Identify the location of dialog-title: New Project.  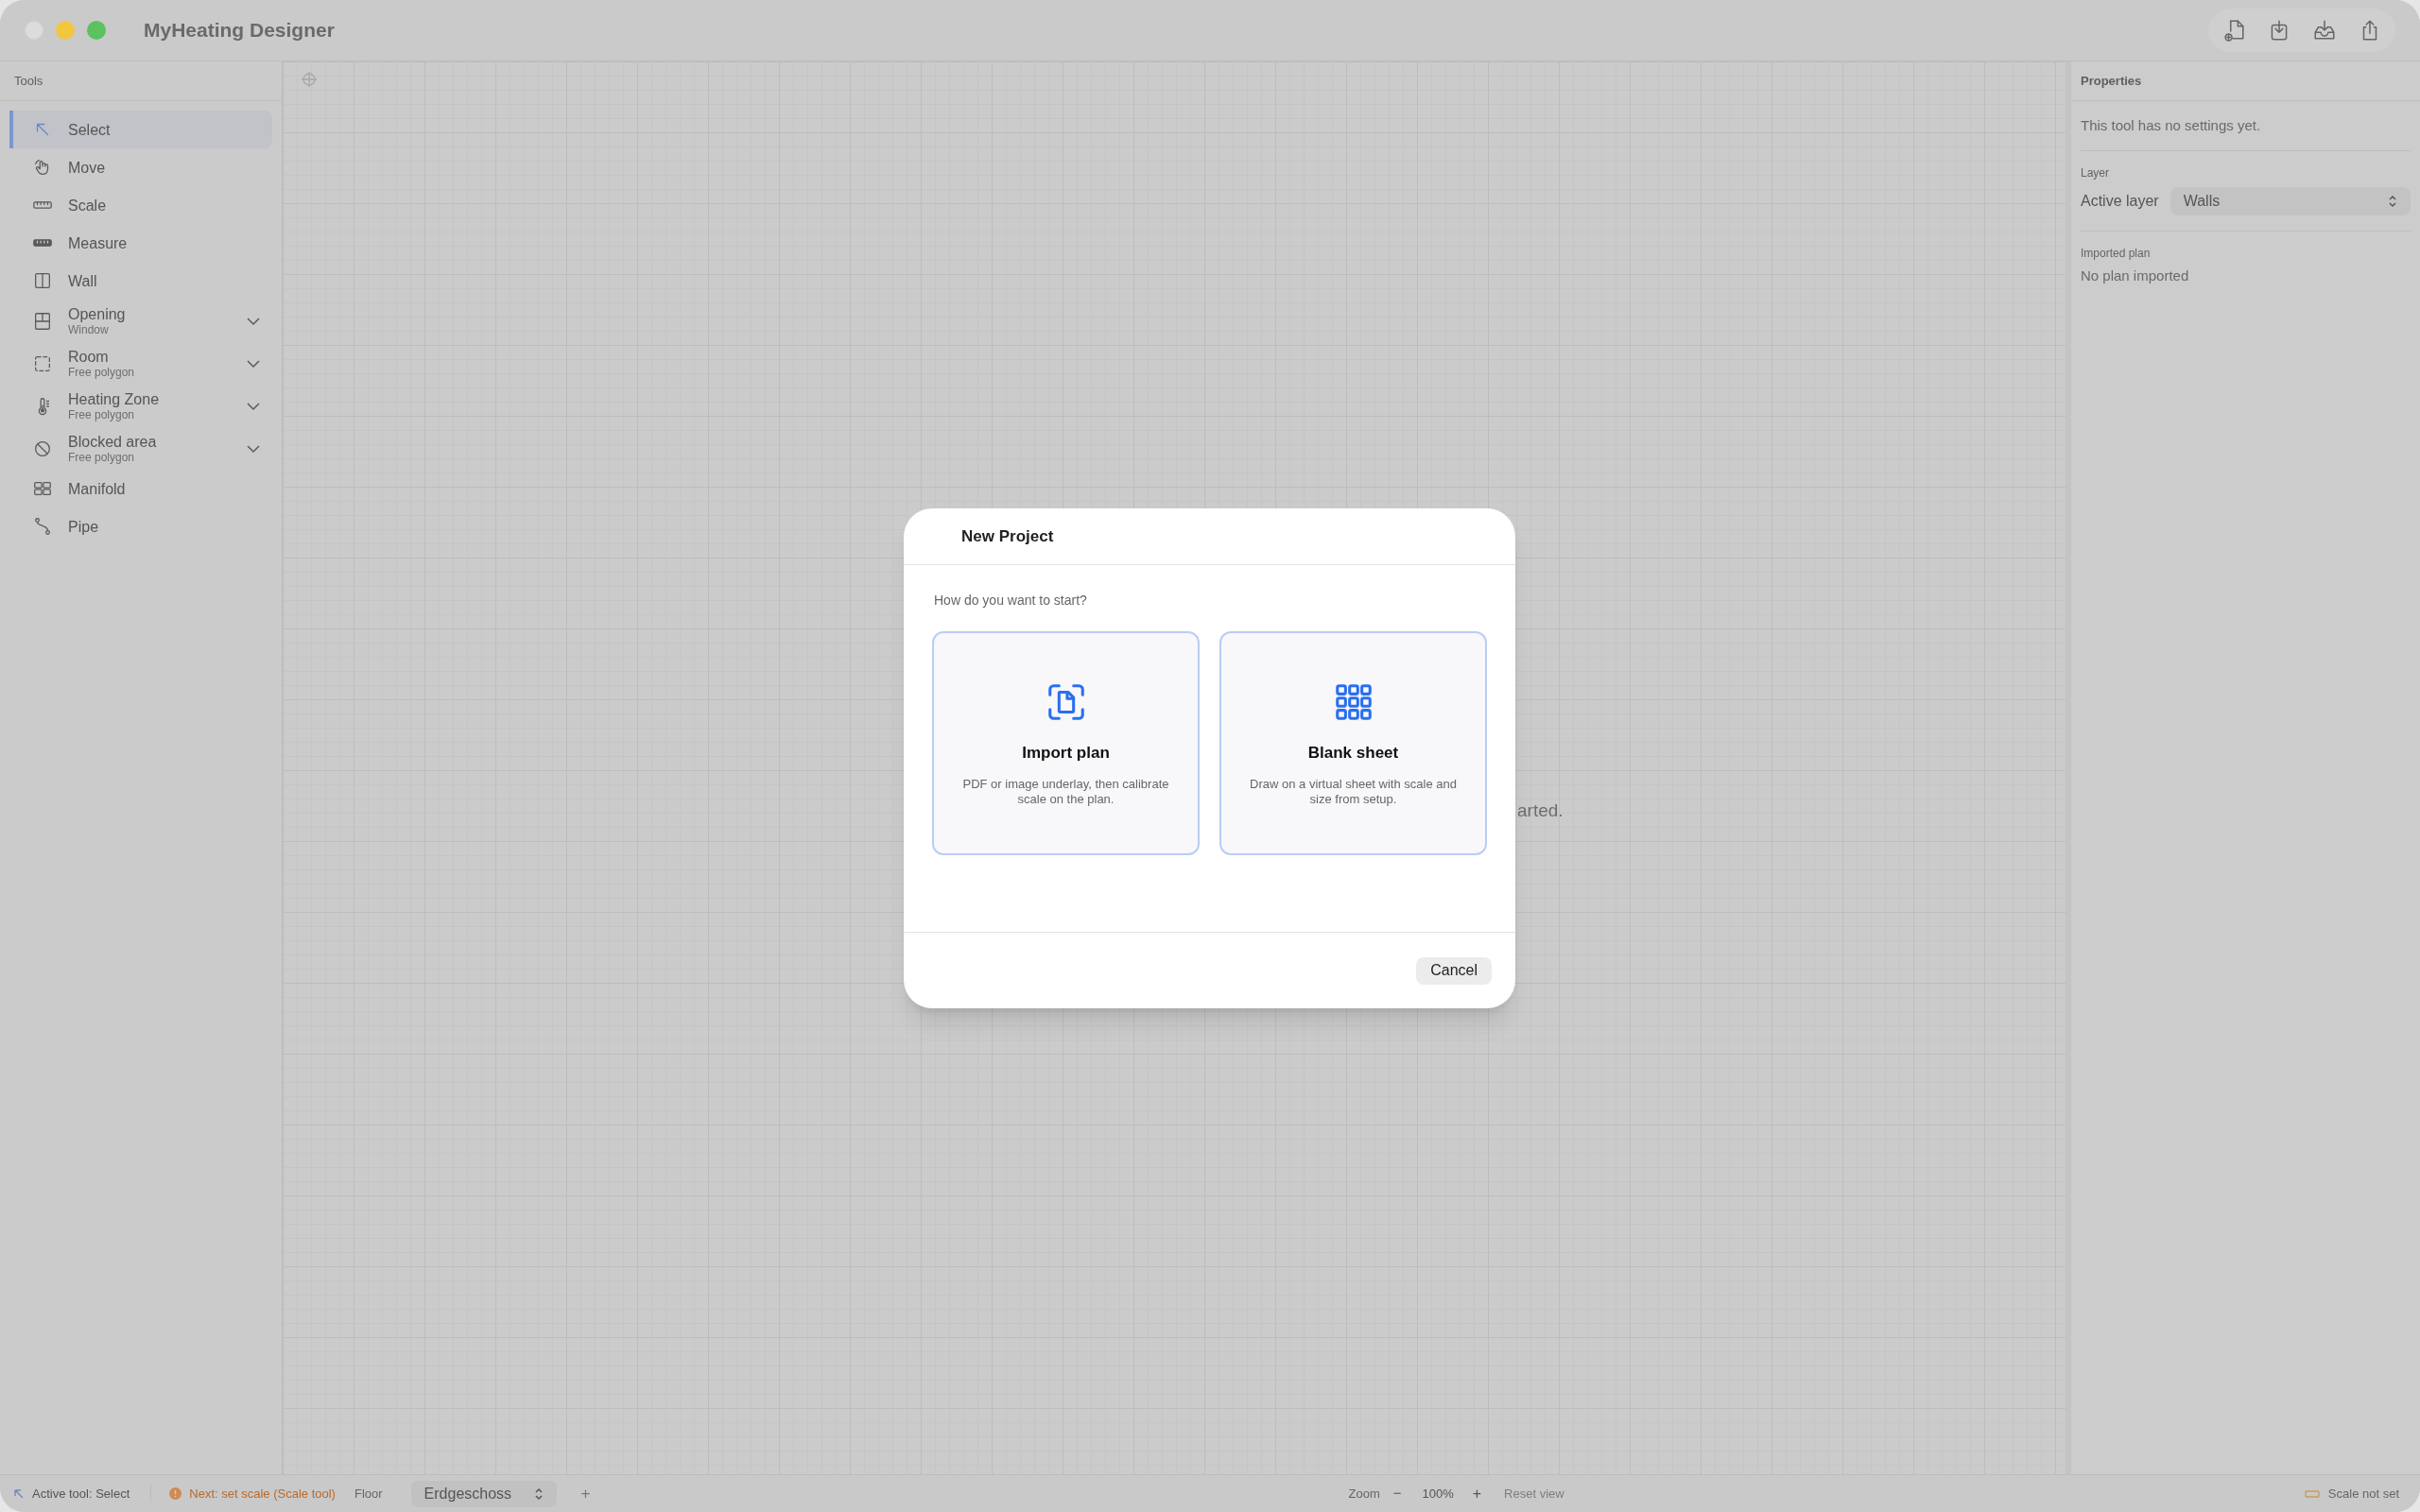
(1007, 536).